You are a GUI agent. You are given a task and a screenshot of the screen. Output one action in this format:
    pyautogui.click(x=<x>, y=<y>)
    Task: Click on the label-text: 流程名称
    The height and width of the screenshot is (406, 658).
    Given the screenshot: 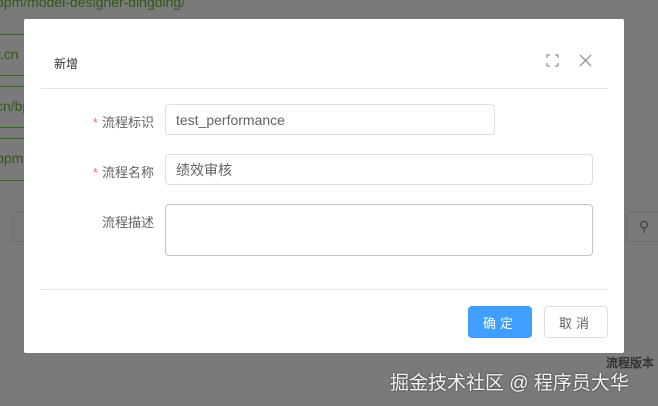 What is the action you would take?
    pyautogui.click(x=127, y=172)
    